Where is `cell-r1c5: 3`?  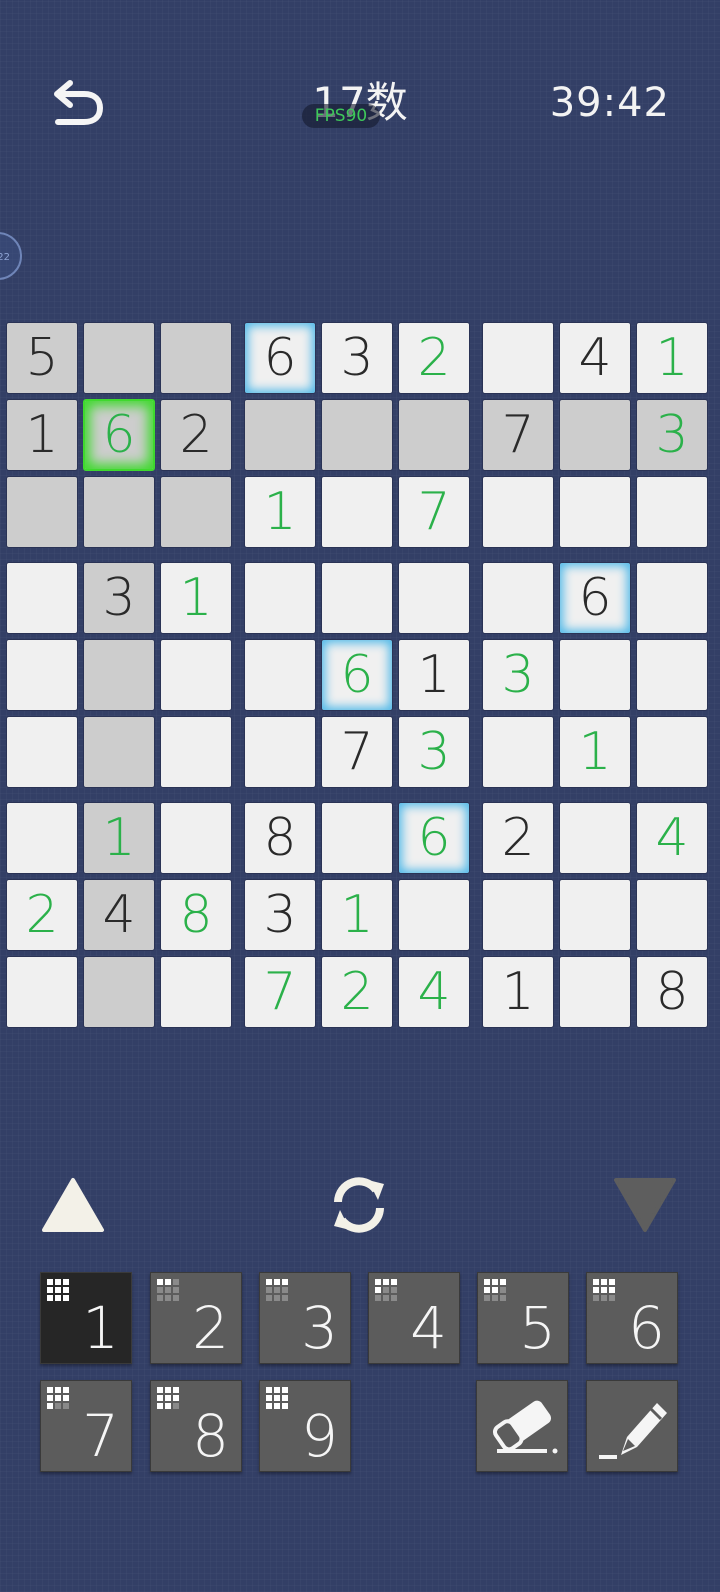
cell-r1c5: 3 is located at coordinates (357, 358).